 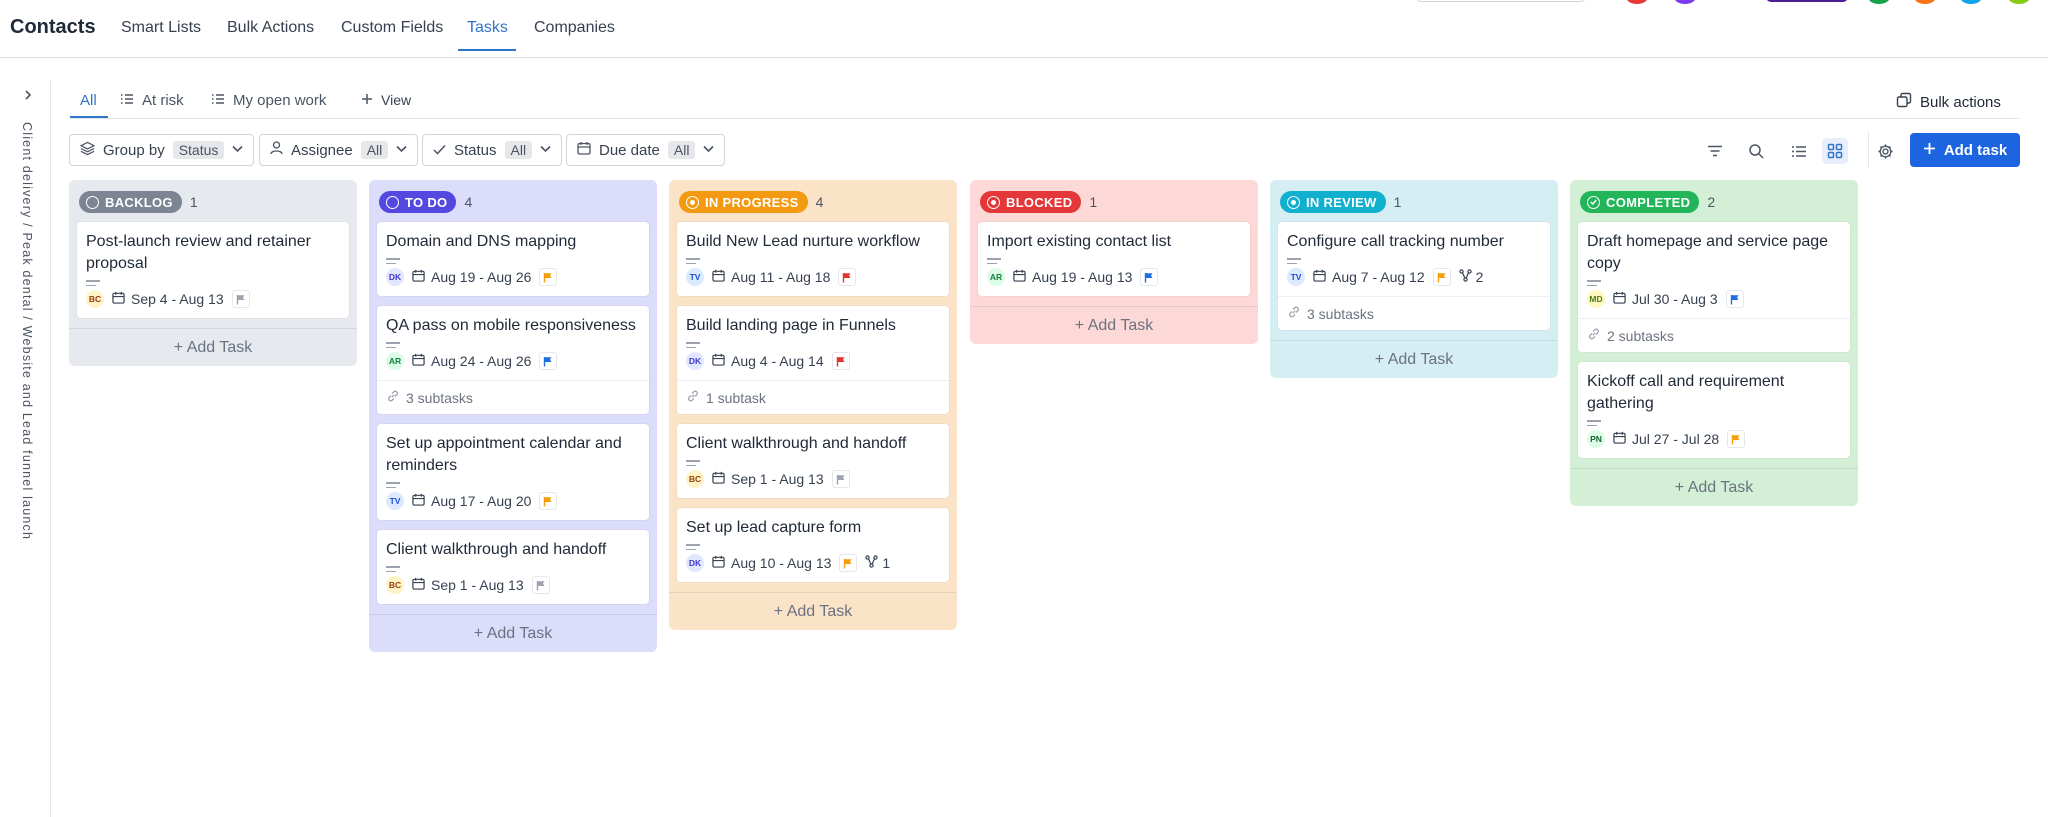 I want to click on subtasks-row: 2 subtasks, so click(x=1714, y=335).